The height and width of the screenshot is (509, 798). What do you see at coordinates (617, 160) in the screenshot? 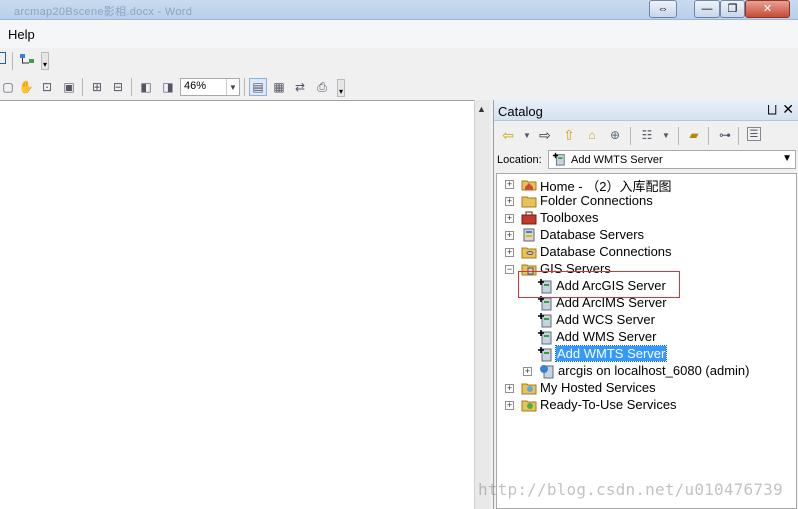
I see `location-value: Add WMTS Server` at bounding box center [617, 160].